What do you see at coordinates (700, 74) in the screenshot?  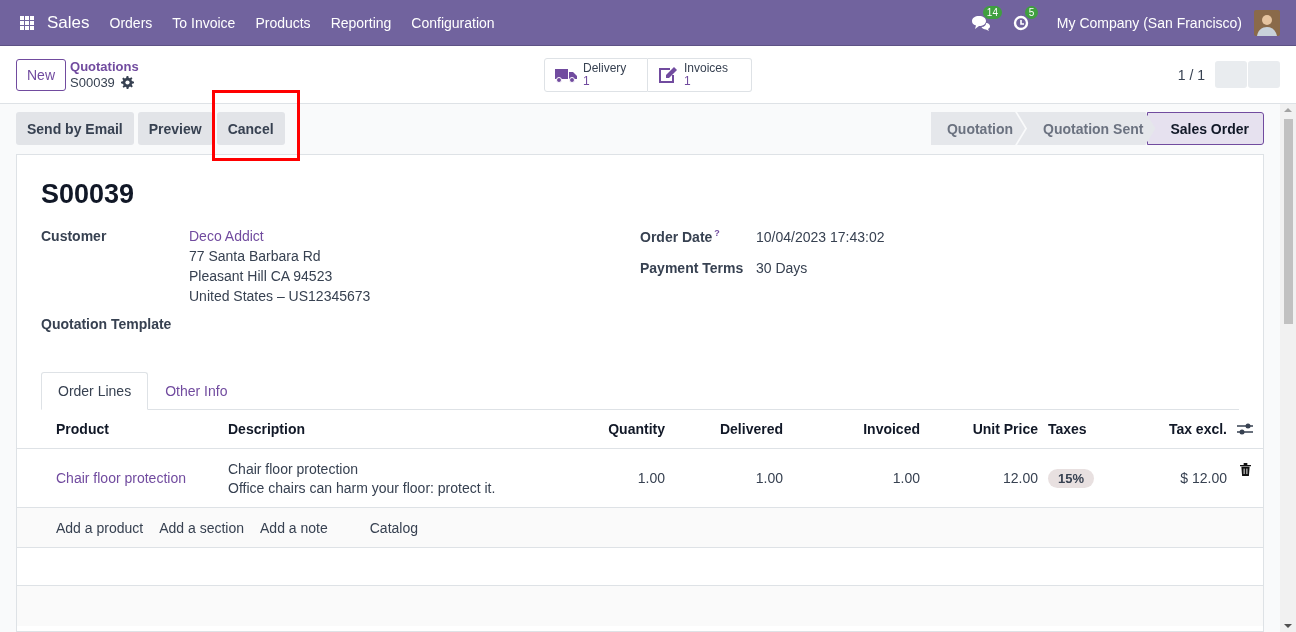 I see `smart-button: Invoices 1` at bounding box center [700, 74].